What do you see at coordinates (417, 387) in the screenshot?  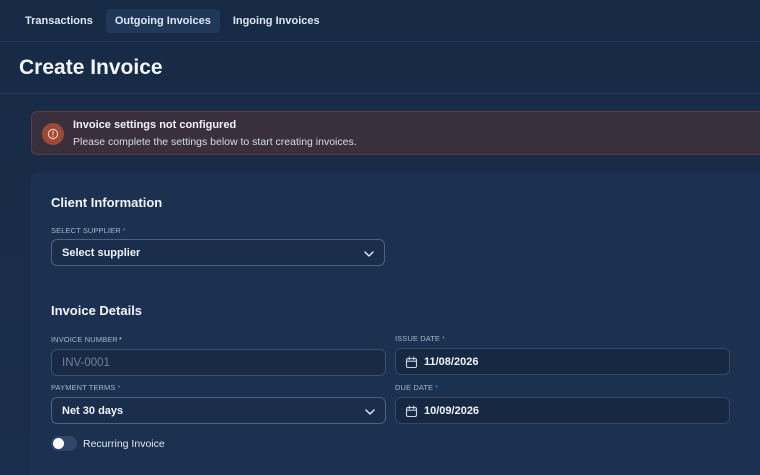 I see `due-date-label: DUE DATE *` at bounding box center [417, 387].